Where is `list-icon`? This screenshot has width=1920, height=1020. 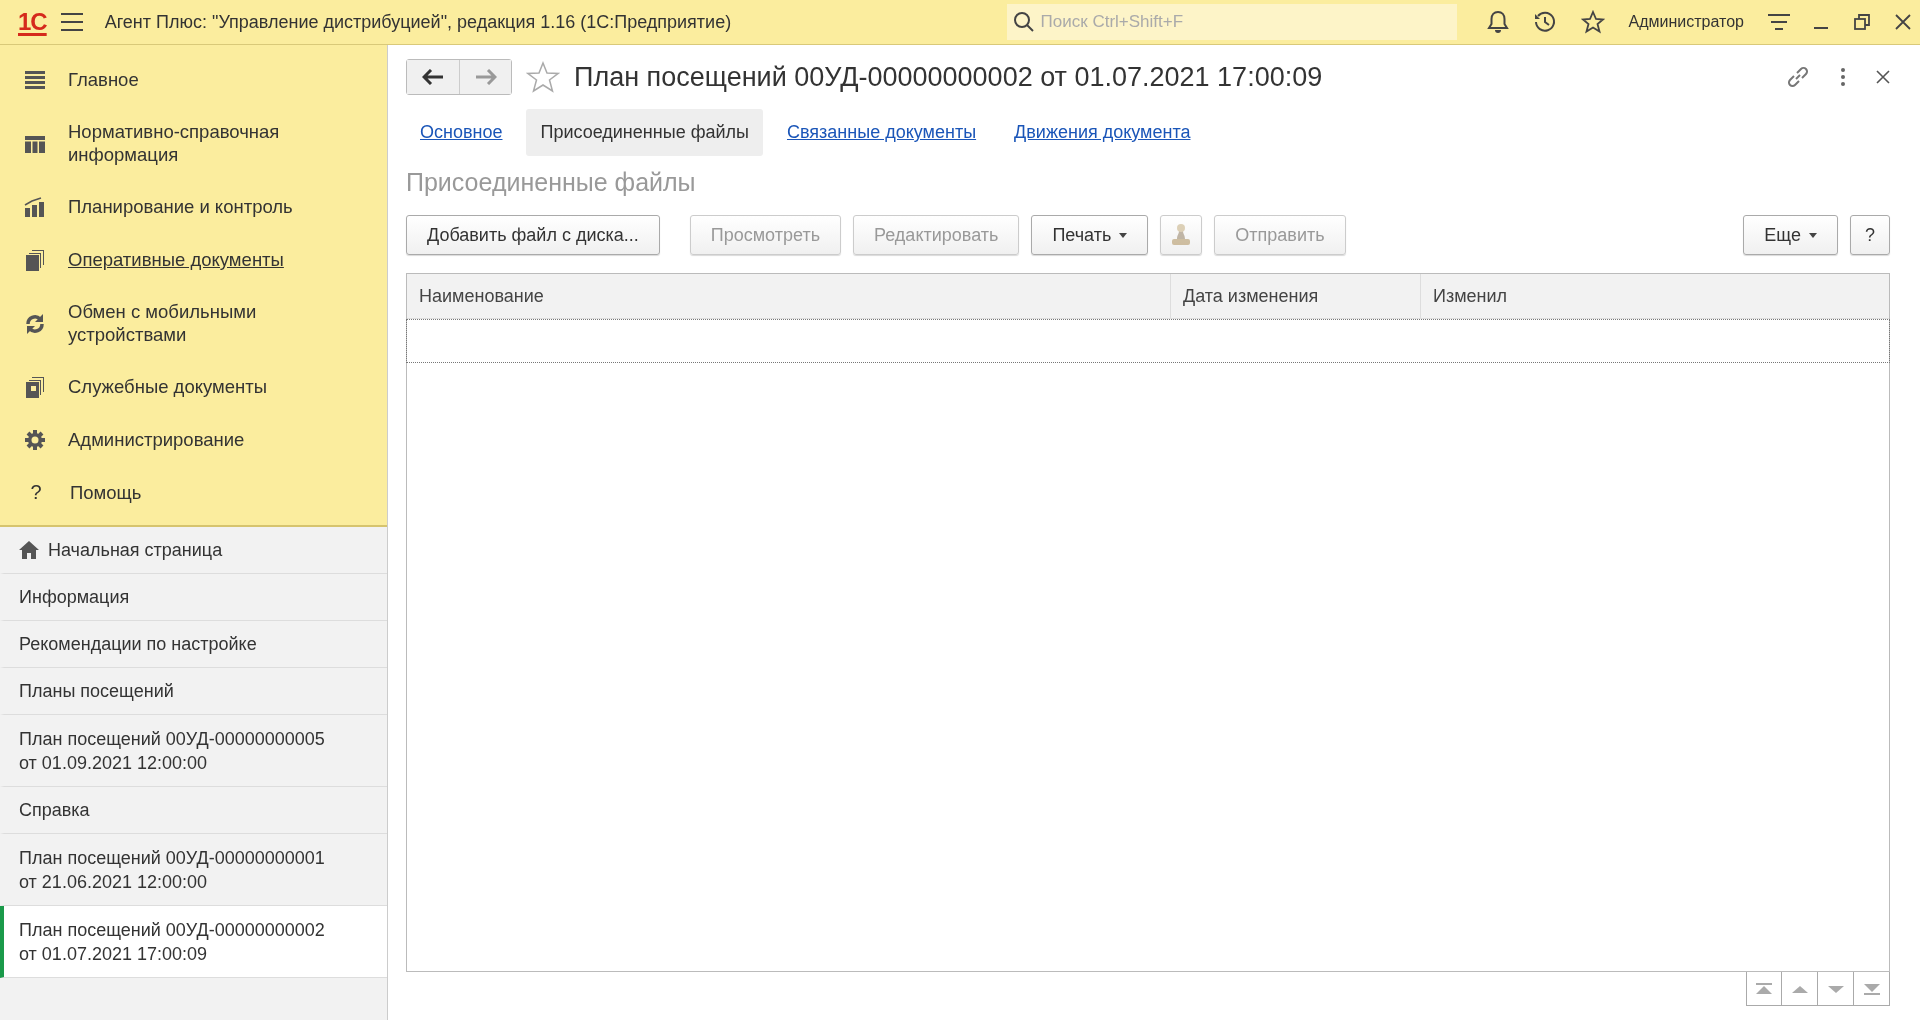
list-icon is located at coordinates (35, 79).